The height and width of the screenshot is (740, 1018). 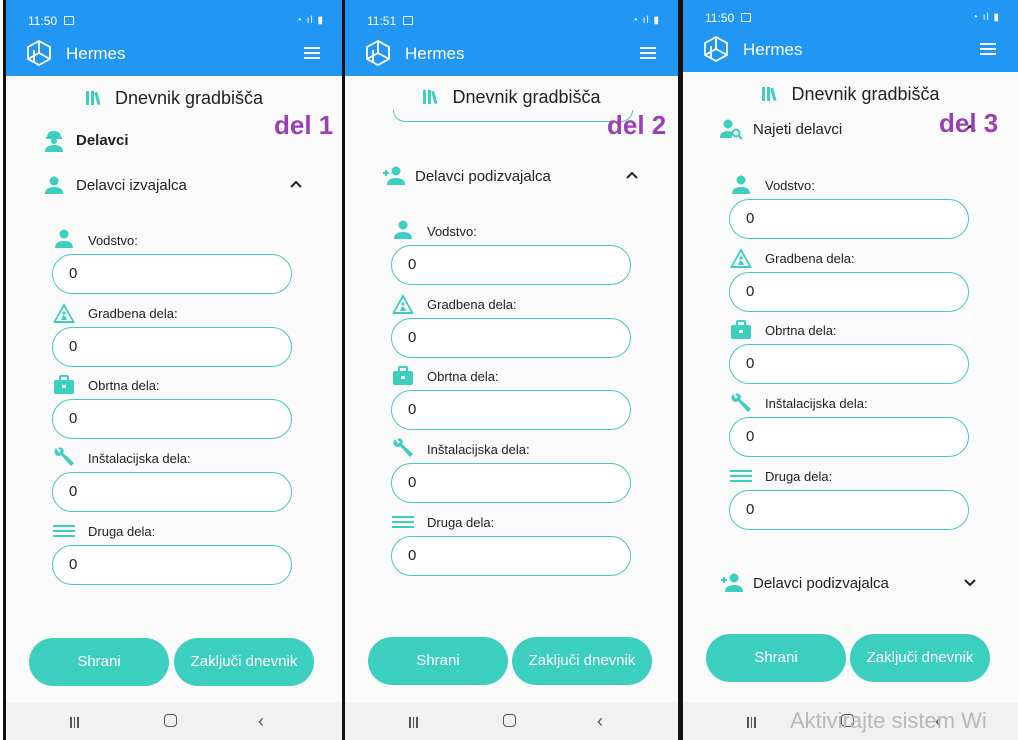 What do you see at coordinates (403, 229) in the screenshot?
I see `person-icon` at bounding box center [403, 229].